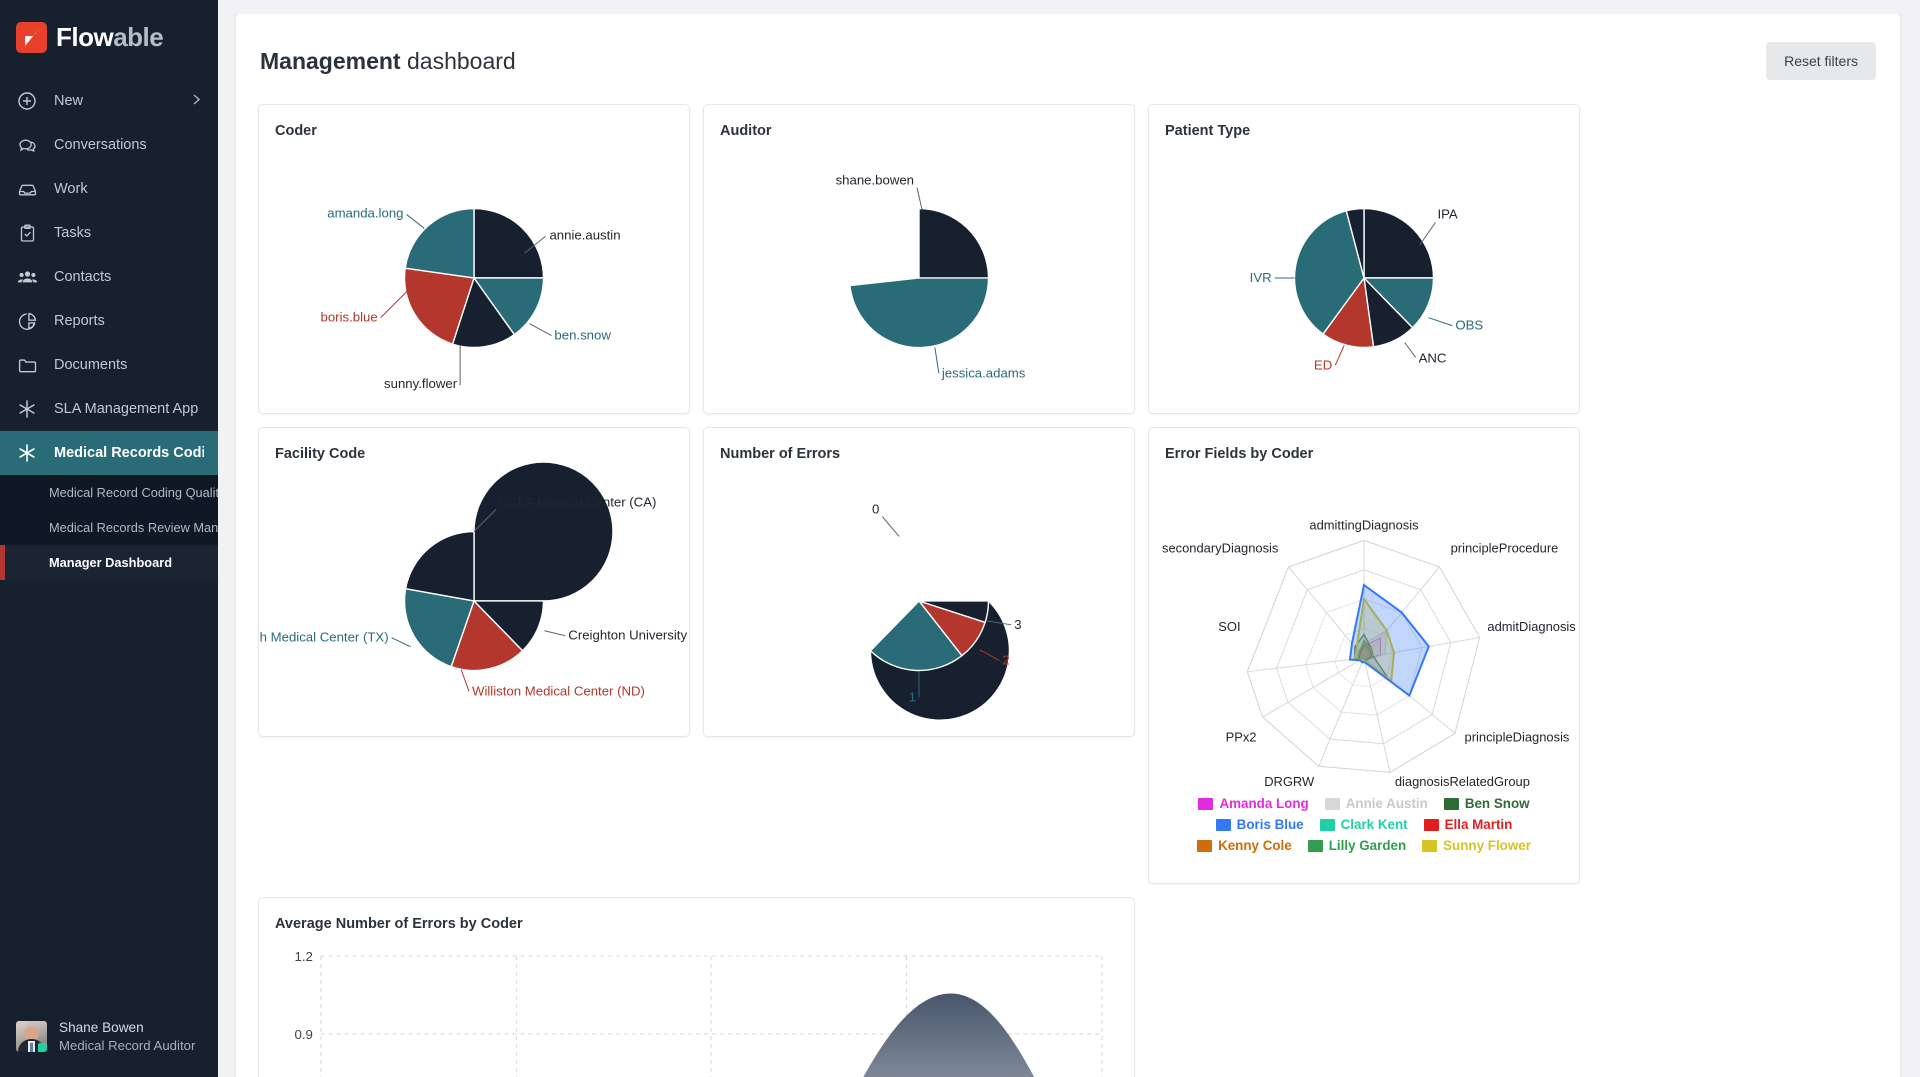 The width and height of the screenshot is (1920, 1077). I want to click on sidebar-item-label: Tasks, so click(73, 233).